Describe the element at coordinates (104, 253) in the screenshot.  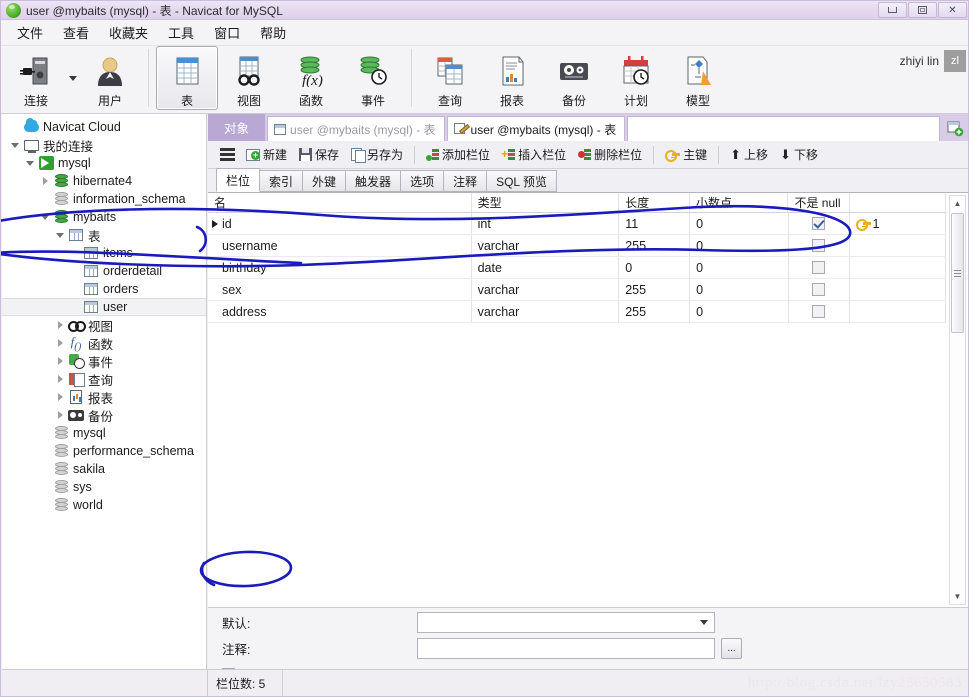
I see `tree-item-items: items` at that location.